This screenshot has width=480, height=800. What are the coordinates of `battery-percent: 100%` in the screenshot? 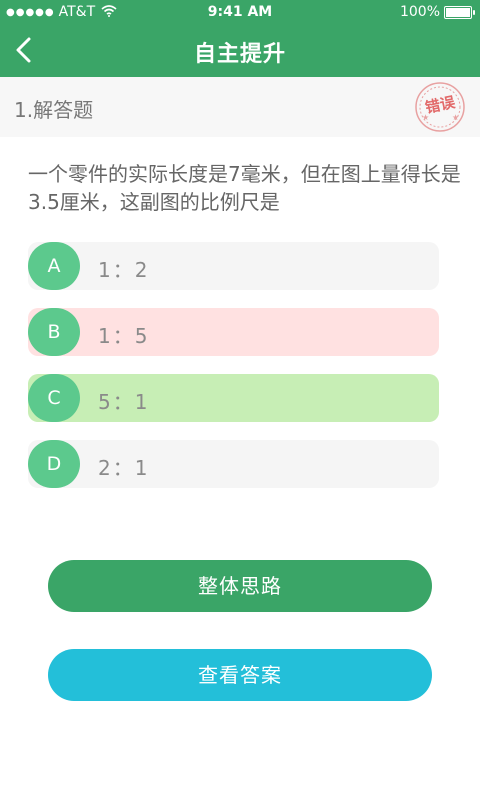 It's located at (419, 12).